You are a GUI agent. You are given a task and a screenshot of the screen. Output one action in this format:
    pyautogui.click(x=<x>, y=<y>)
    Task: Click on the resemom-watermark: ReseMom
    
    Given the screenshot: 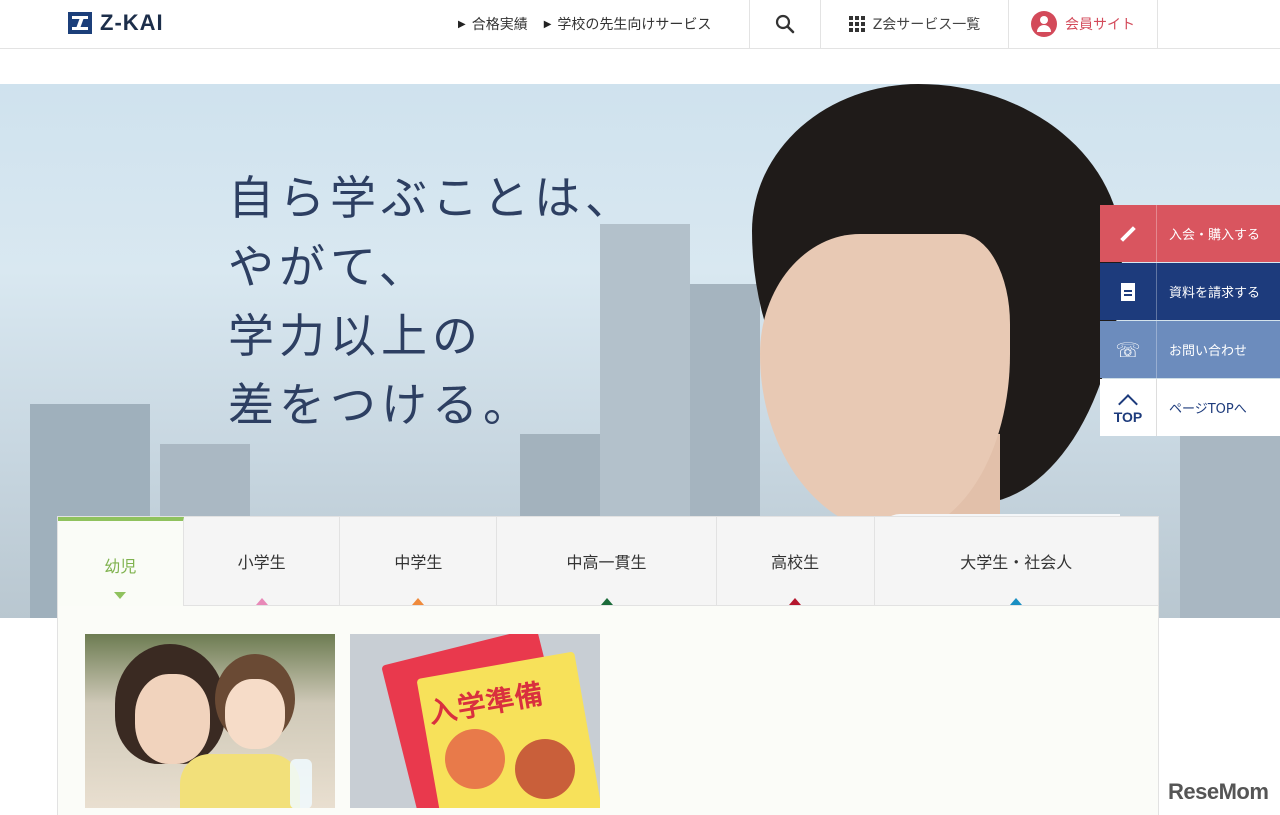 What is the action you would take?
    pyautogui.click(x=1218, y=791)
    